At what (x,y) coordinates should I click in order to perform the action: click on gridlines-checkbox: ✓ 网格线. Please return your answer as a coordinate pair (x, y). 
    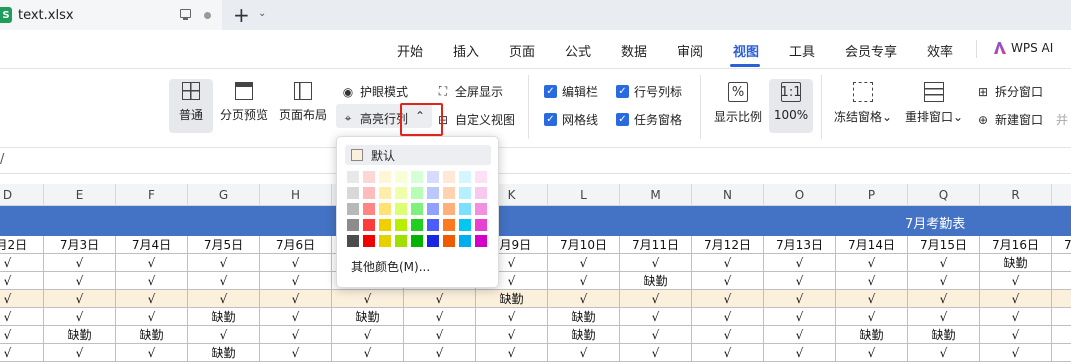
    Looking at the image, I should click on (571, 119).